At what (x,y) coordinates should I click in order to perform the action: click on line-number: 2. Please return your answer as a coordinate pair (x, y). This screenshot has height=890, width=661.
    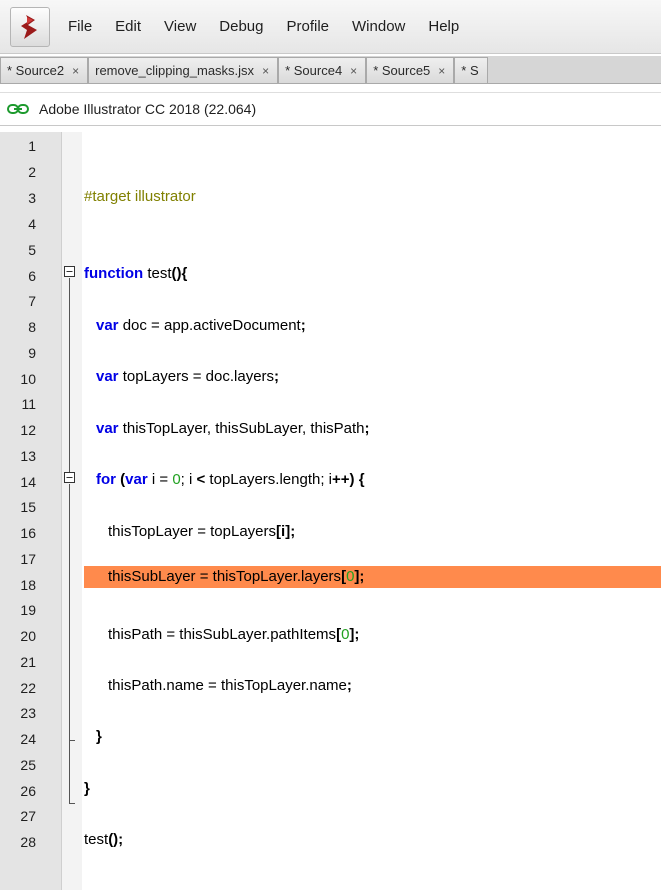
    Looking at the image, I should click on (32, 172).